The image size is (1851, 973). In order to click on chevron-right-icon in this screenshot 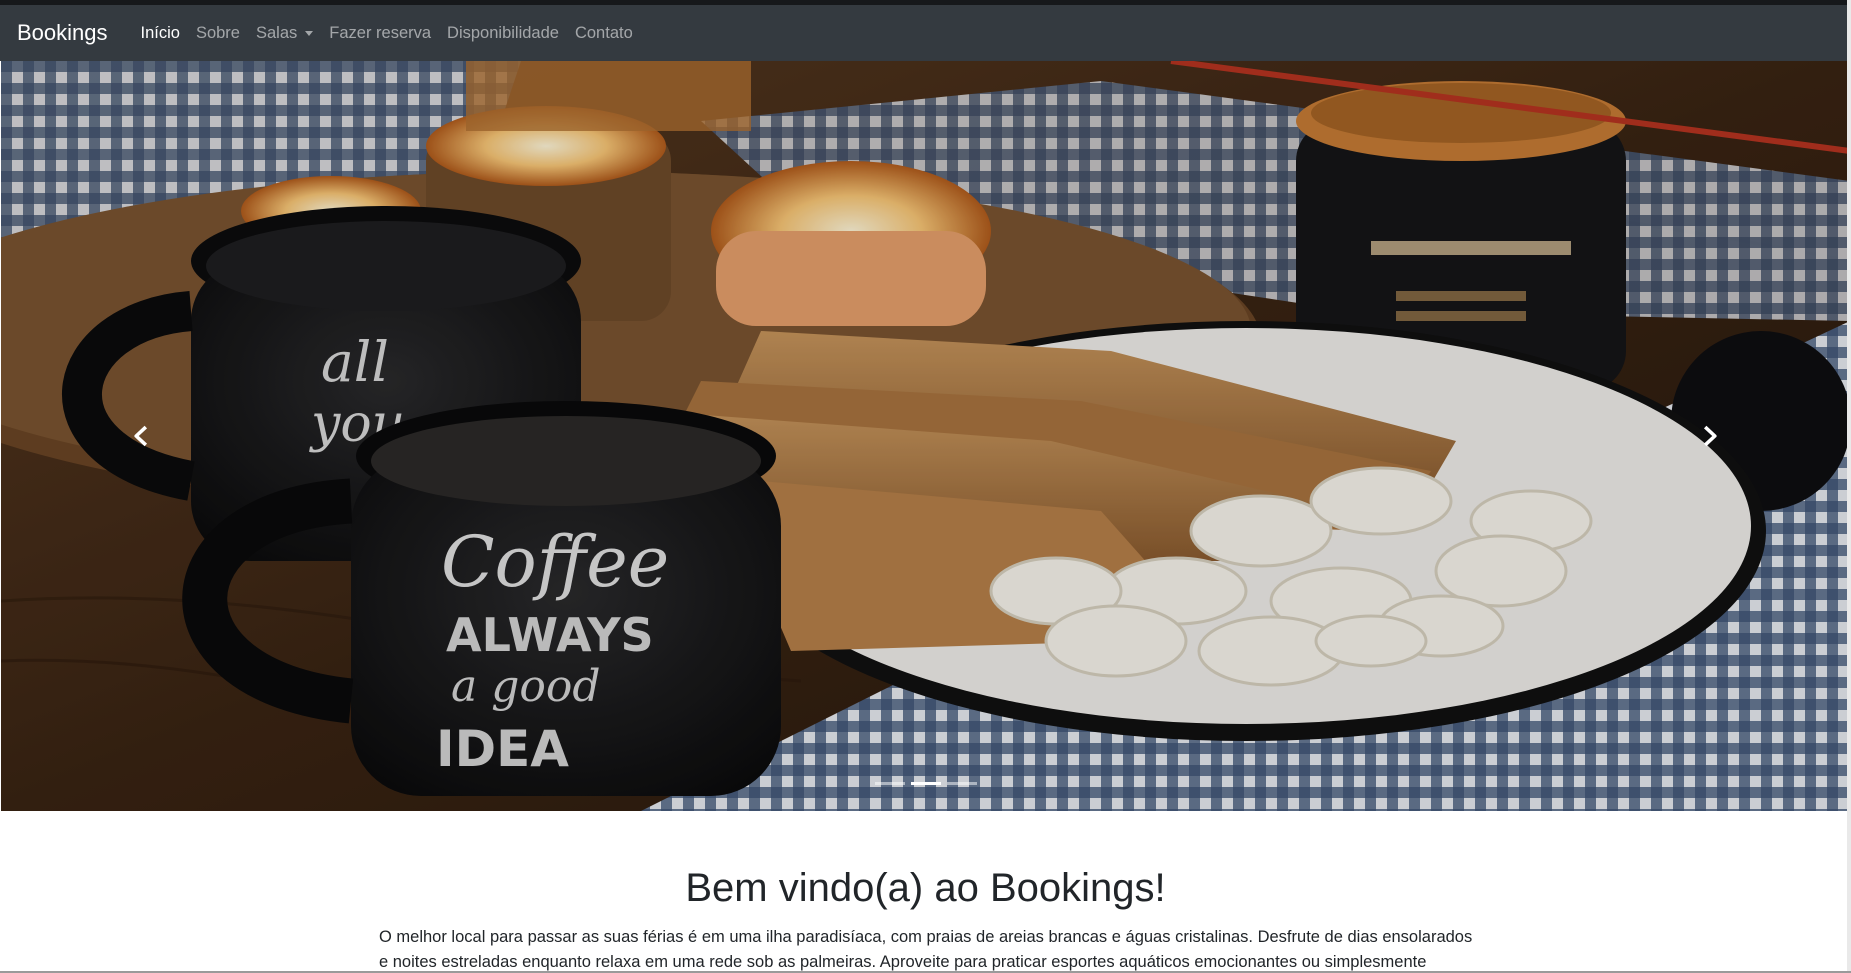, I will do `click(1710, 436)`.